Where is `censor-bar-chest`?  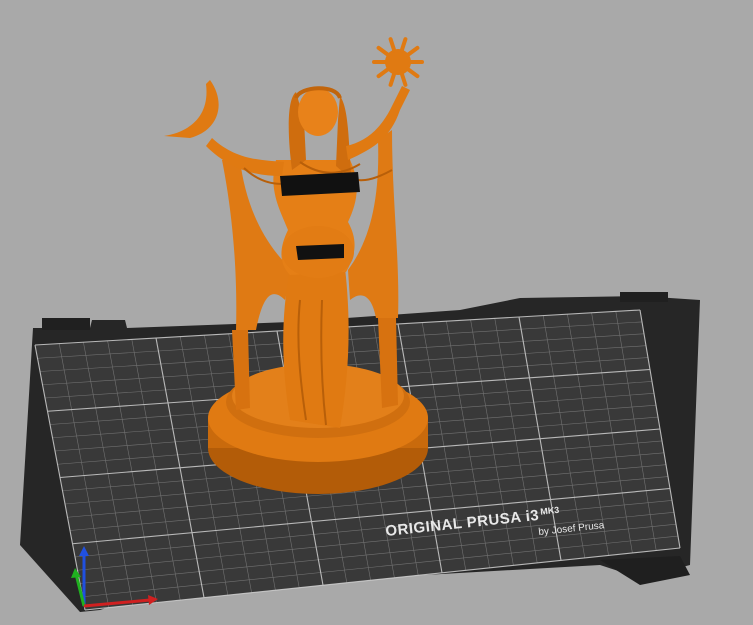 censor-bar-chest is located at coordinates (320, 184).